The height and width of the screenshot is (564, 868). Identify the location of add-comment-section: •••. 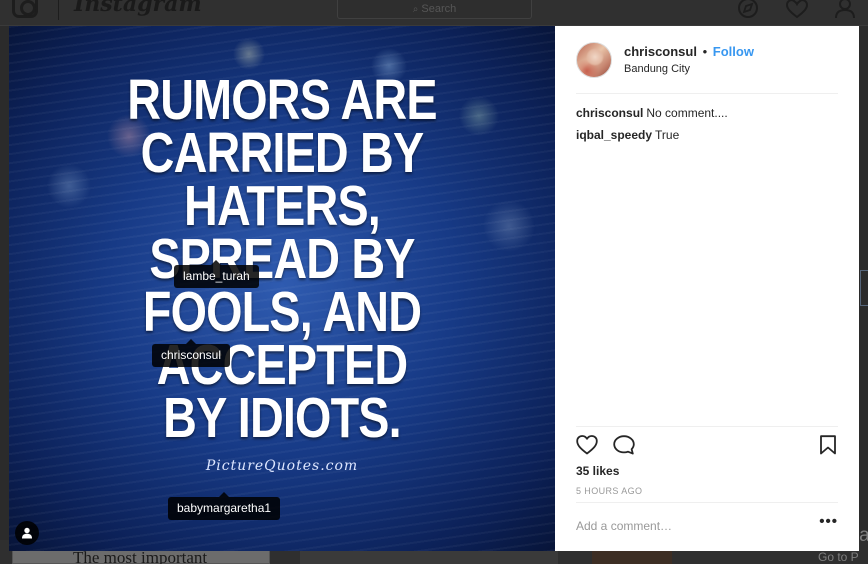
(707, 526).